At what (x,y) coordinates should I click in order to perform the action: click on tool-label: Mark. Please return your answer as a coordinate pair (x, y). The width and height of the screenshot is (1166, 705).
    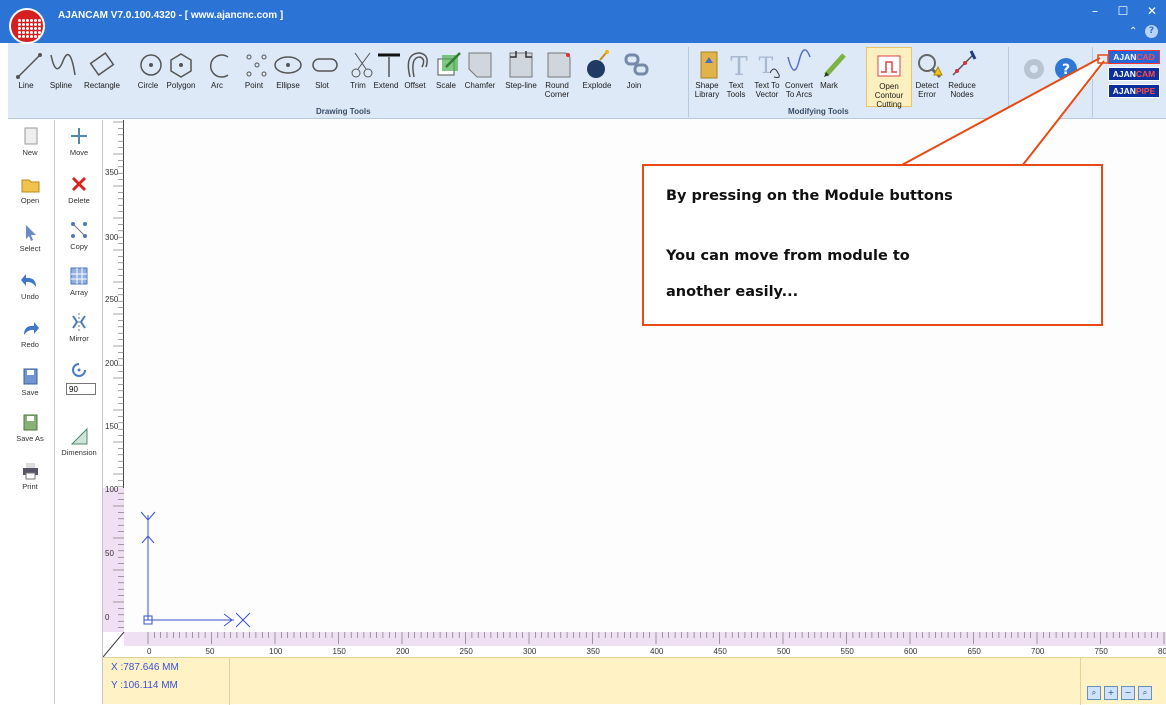
    Looking at the image, I should click on (829, 85).